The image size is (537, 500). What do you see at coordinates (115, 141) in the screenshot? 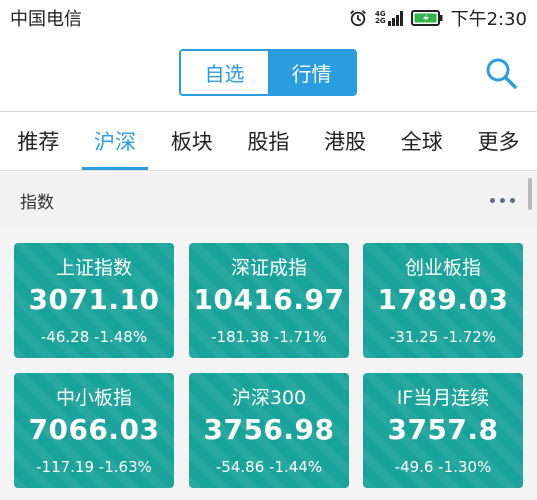
I see `tab-shanghai-shenzhen: 沪深` at bounding box center [115, 141].